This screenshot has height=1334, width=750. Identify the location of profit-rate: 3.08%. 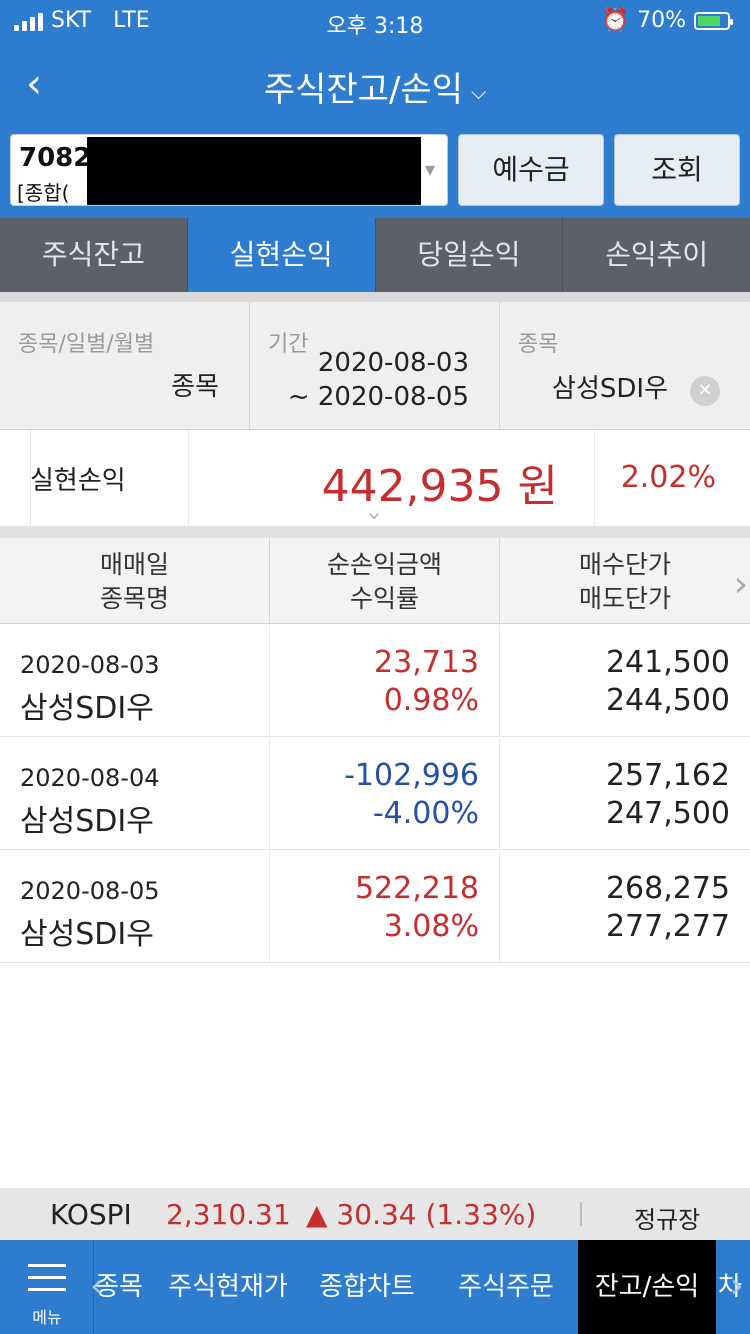
(431, 926).